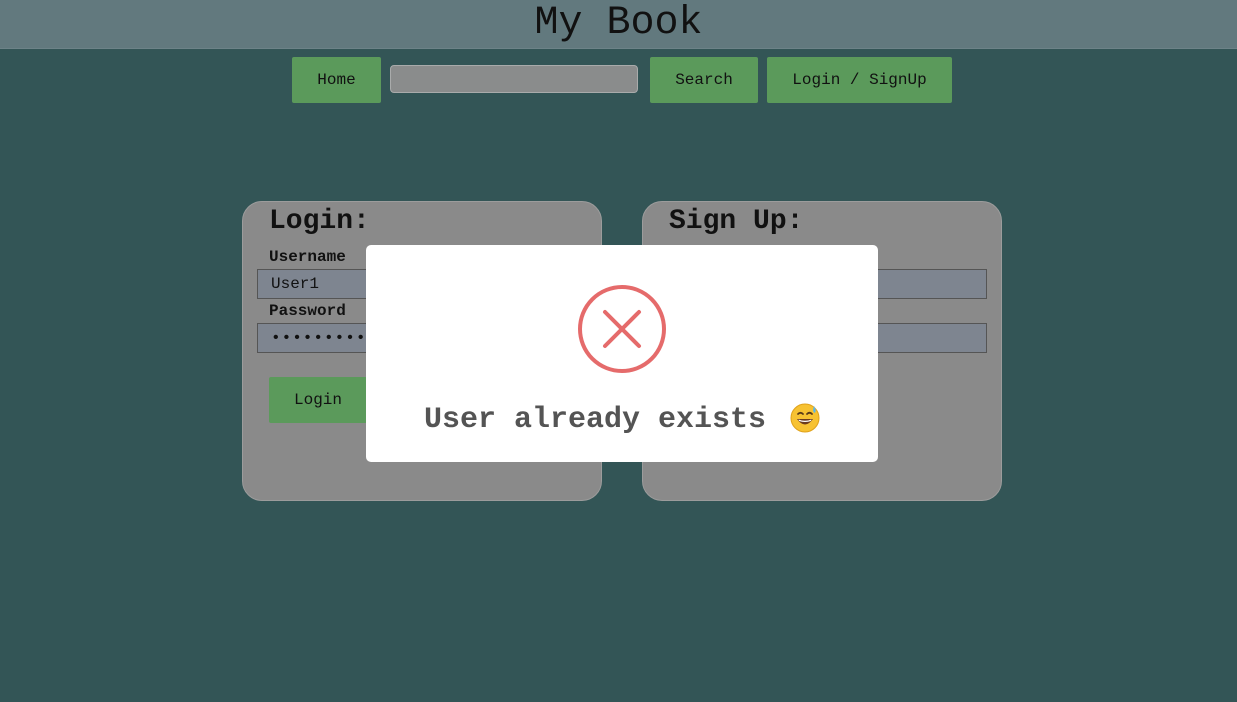 The height and width of the screenshot is (702, 1237). I want to click on username-label: Username, so click(307, 257).